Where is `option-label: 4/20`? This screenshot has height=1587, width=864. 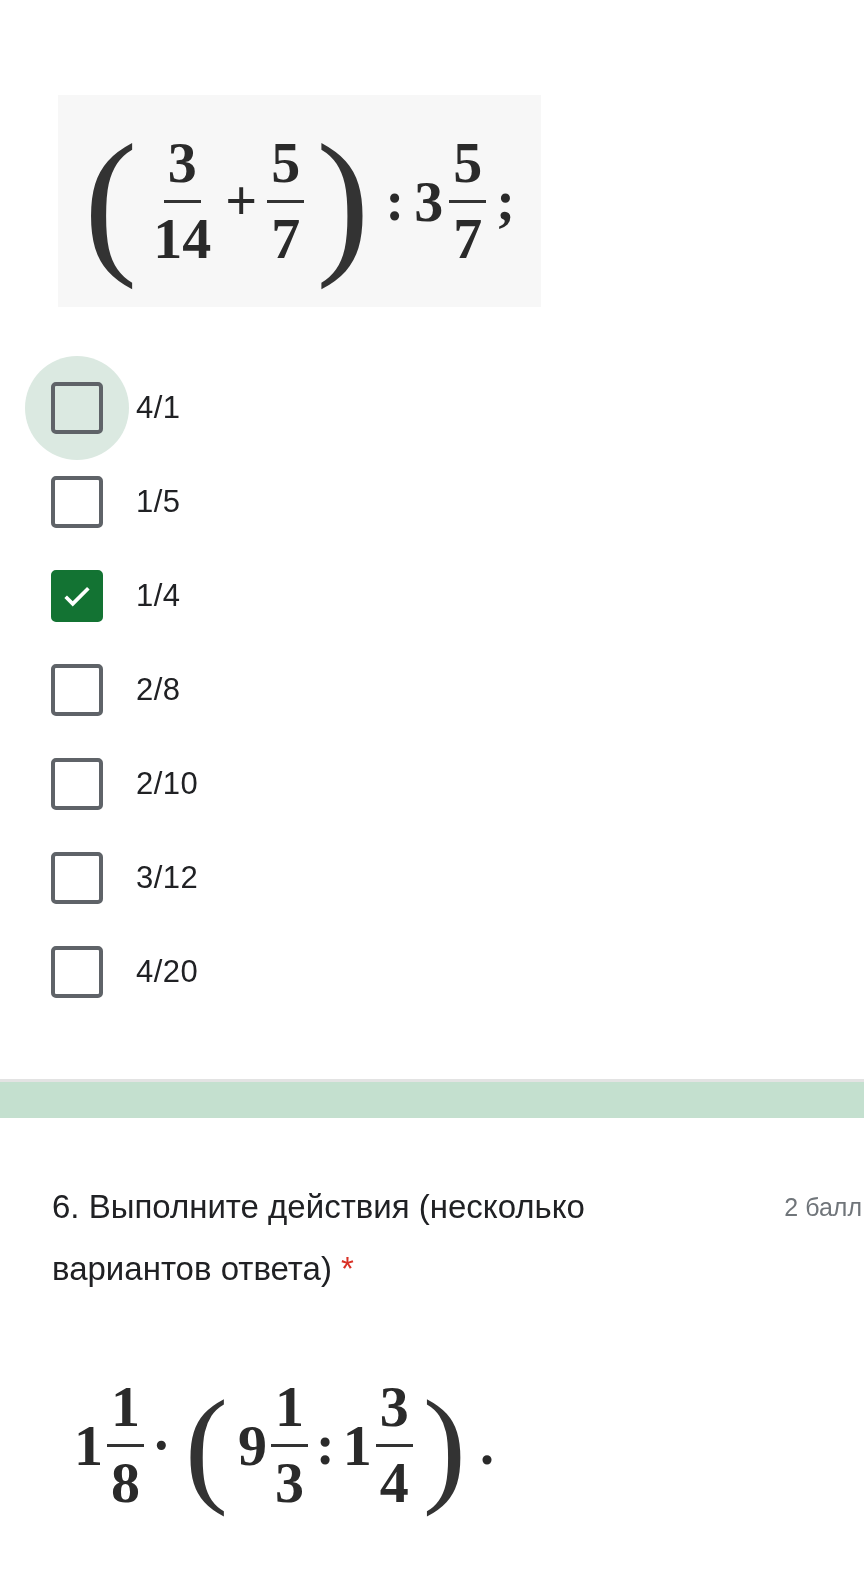
option-label: 4/20 is located at coordinates (167, 972).